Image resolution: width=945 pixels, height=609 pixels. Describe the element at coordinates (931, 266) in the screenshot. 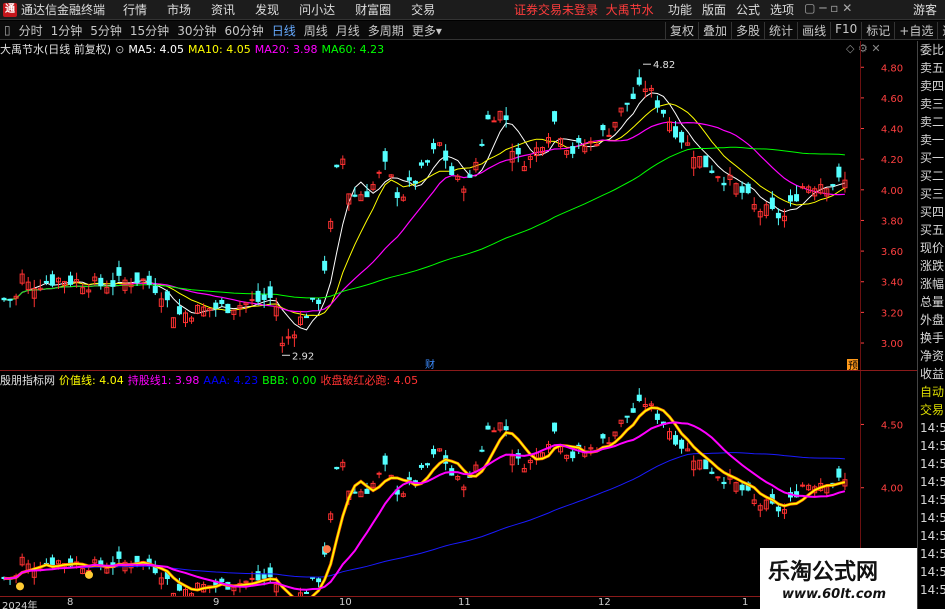

I see `quote-label: 涨跌` at that location.